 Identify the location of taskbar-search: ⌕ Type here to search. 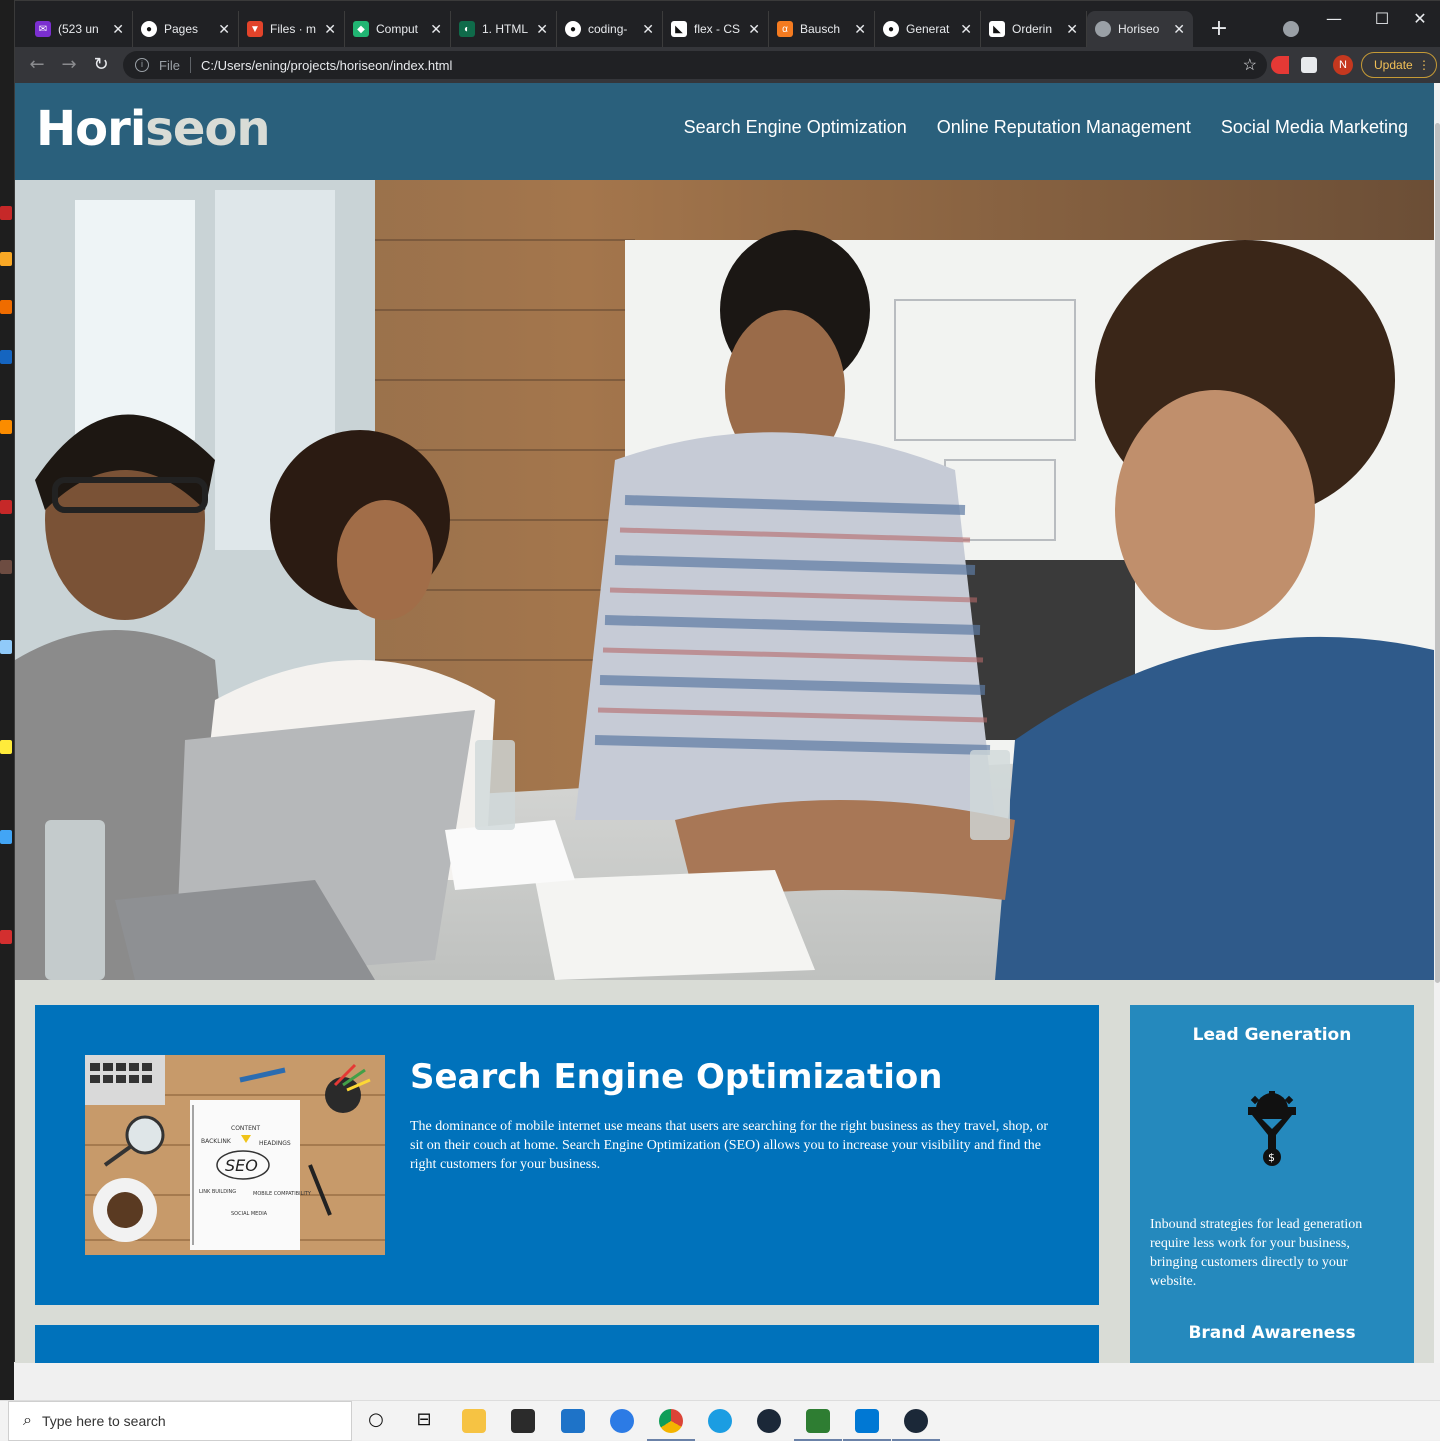
(180, 1421).